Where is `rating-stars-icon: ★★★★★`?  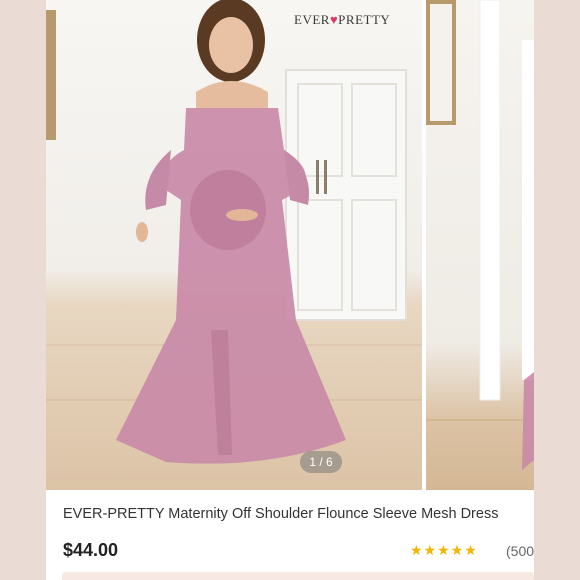 rating-stars-icon: ★★★★★ is located at coordinates (444, 550).